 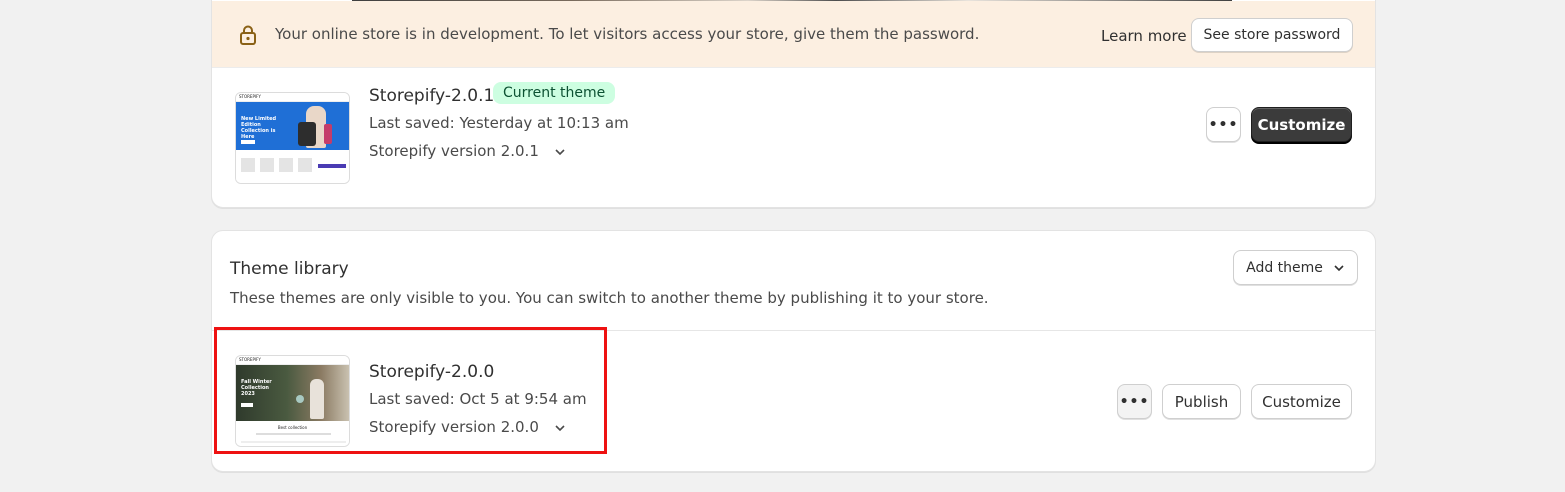 What do you see at coordinates (454, 151) in the screenshot?
I see `current-theme-version-label: Storepify version 2.0.1` at bounding box center [454, 151].